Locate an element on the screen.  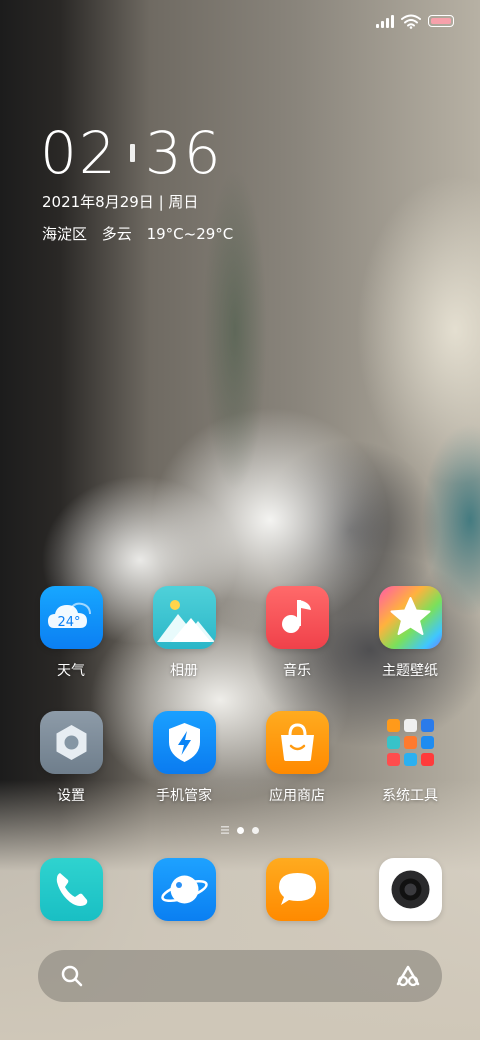
weather-icon-temp: 24° is located at coordinates (68, 622).